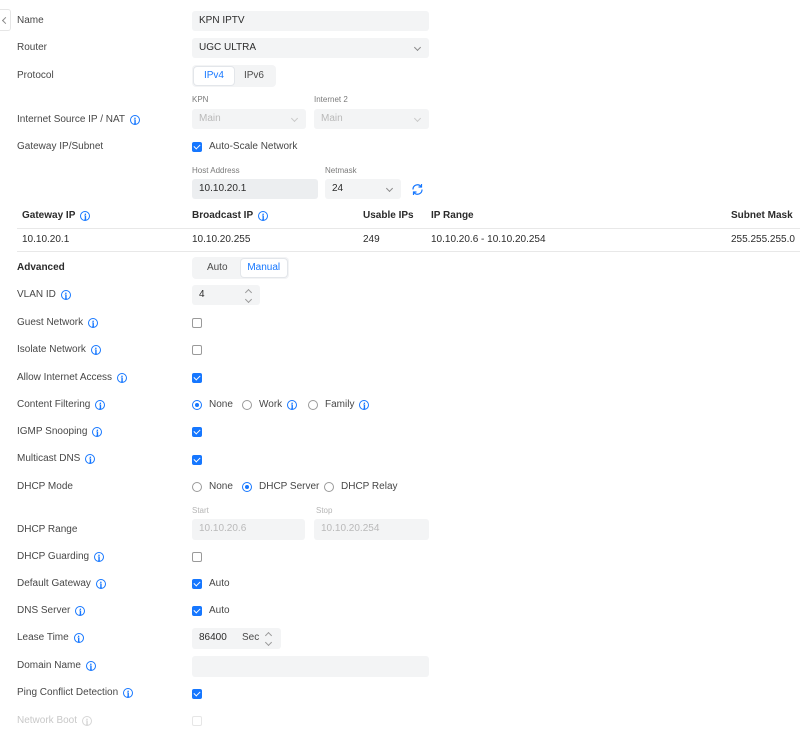  Describe the element at coordinates (363, 189) in the screenshot. I see `netmask-select: 24` at that location.